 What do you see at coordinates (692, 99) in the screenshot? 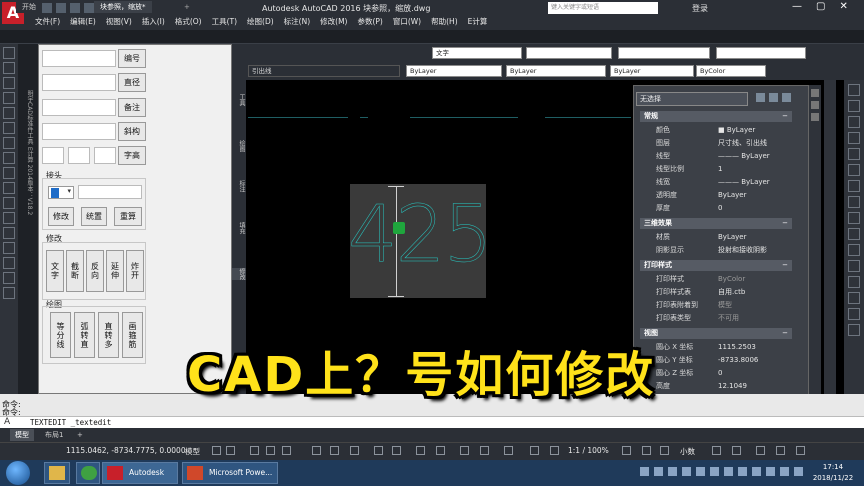
I see `selection-select: 无选择` at bounding box center [692, 99].